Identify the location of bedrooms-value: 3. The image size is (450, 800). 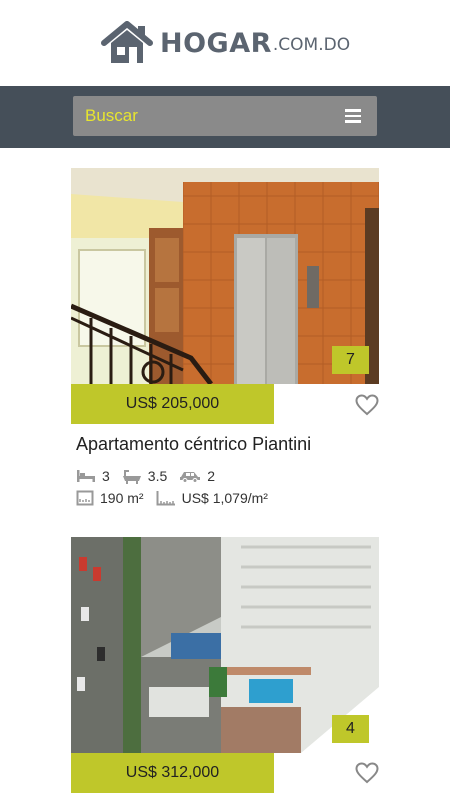
(106, 476).